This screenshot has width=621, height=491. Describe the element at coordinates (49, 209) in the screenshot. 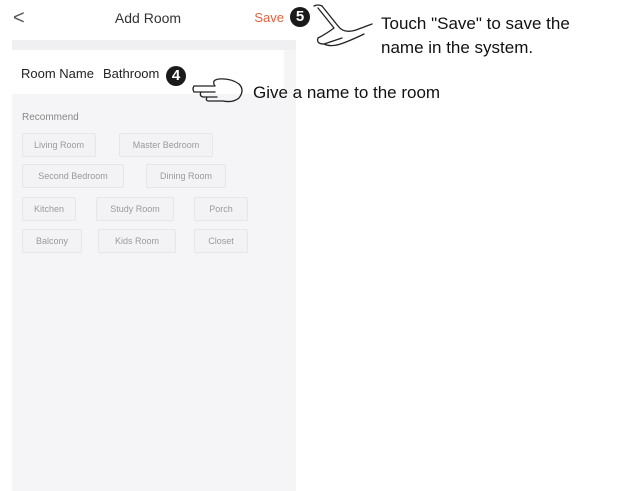

I see `chip-kitchen: Kitchen` at that location.